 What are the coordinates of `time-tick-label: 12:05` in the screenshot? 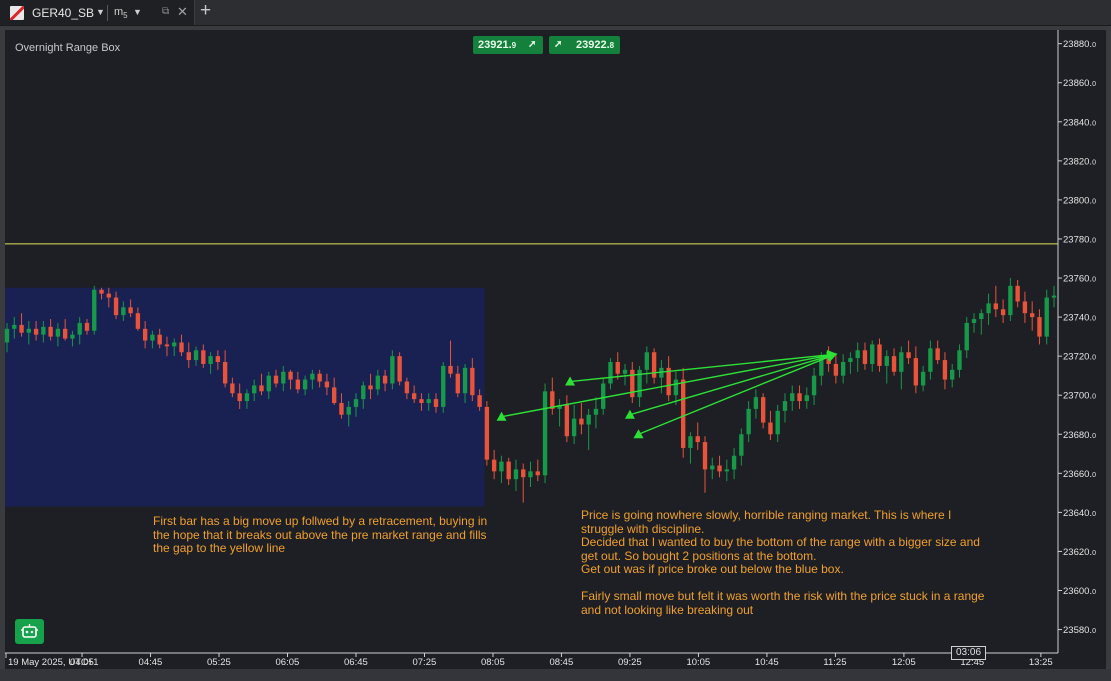 It's located at (904, 662).